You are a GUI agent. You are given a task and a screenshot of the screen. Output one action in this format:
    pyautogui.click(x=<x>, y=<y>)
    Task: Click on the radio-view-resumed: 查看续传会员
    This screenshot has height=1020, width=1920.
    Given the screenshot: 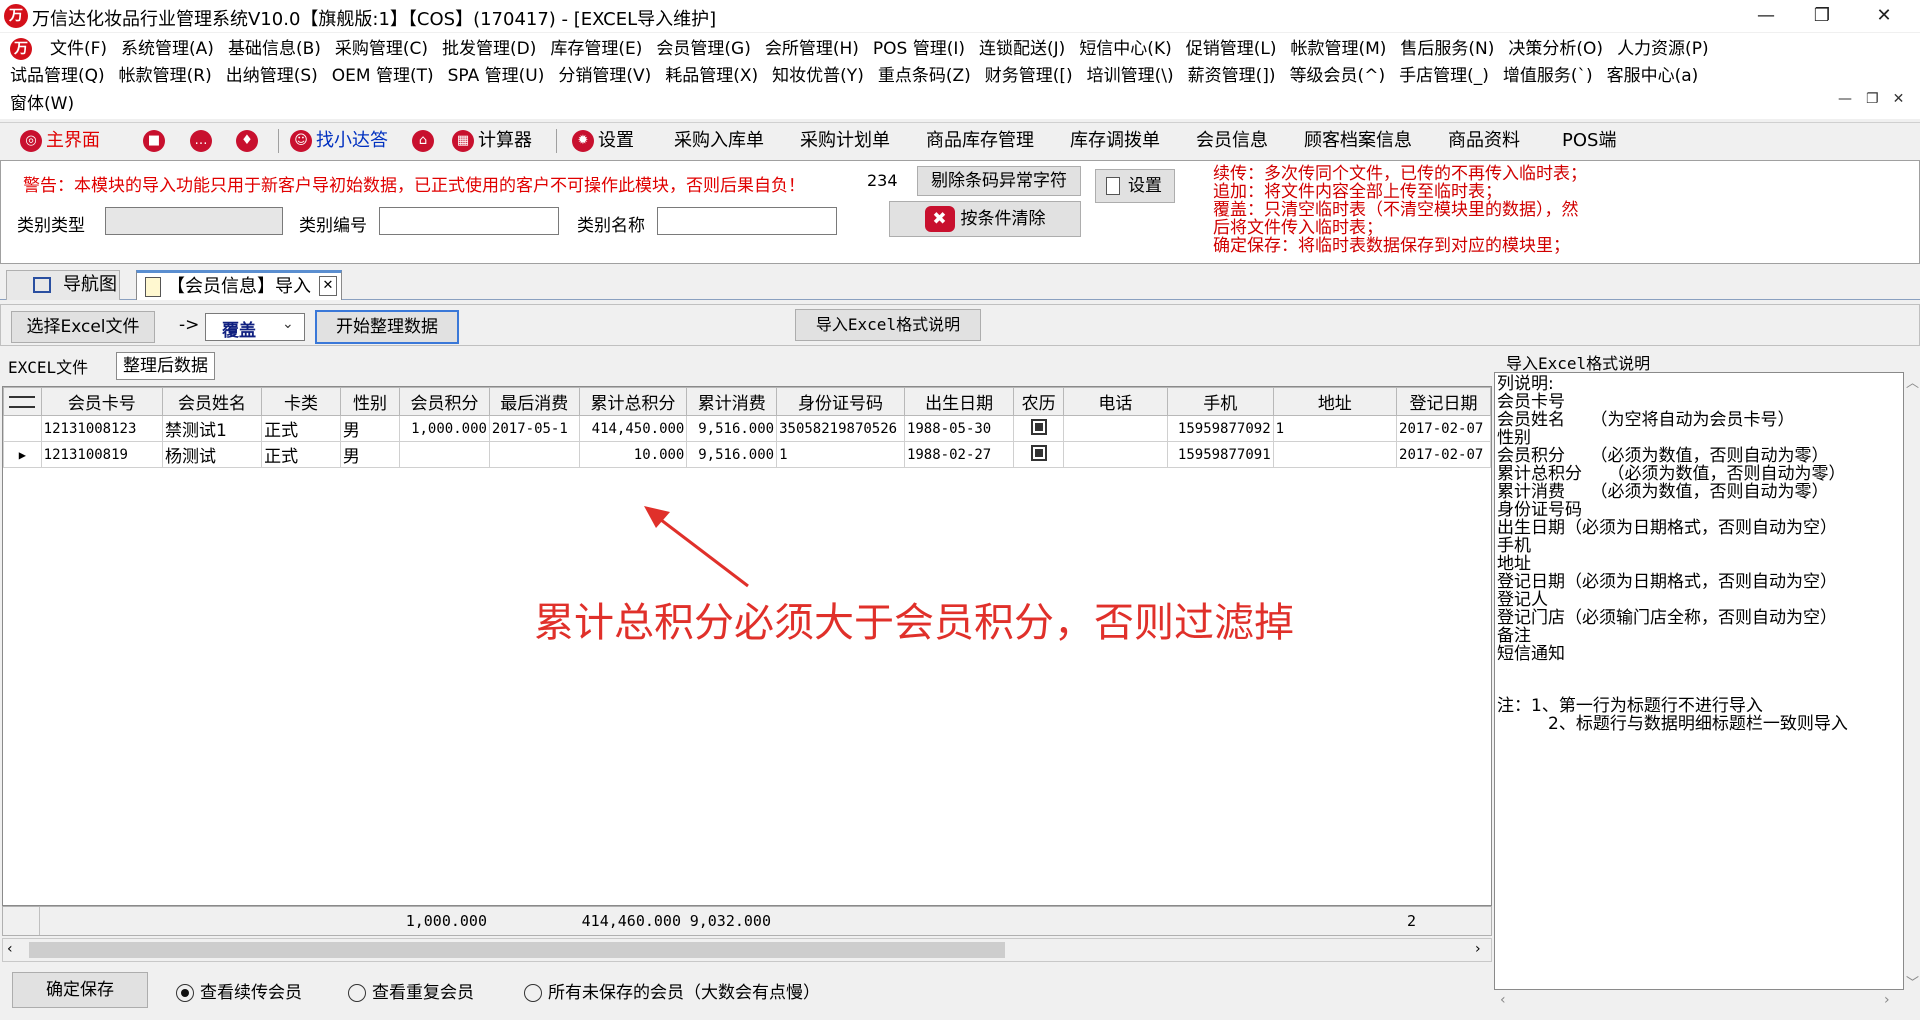 What is the action you would take?
    pyautogui.click(x=239, y=990)
    